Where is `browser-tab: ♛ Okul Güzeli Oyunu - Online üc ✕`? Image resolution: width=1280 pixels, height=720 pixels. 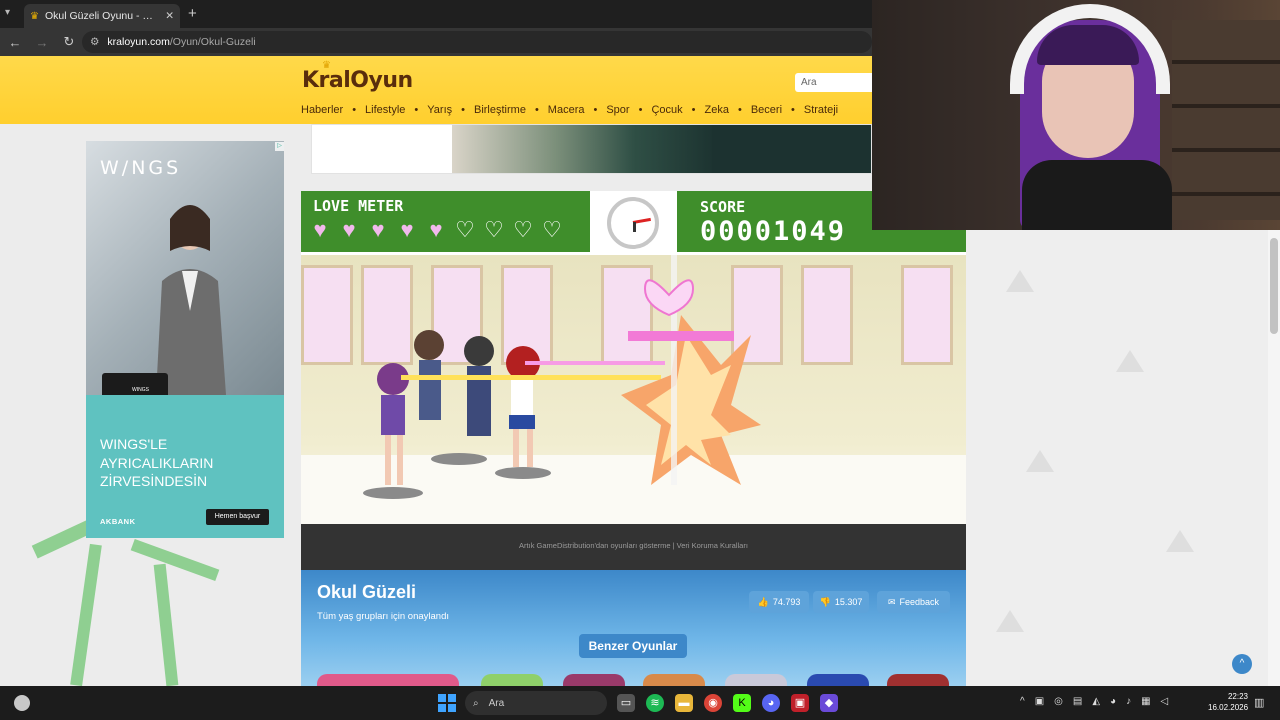
browser-tab: ♛ Okul Güzeli Oyunu - Online üc ✕ is located at coordinates (102, 16).